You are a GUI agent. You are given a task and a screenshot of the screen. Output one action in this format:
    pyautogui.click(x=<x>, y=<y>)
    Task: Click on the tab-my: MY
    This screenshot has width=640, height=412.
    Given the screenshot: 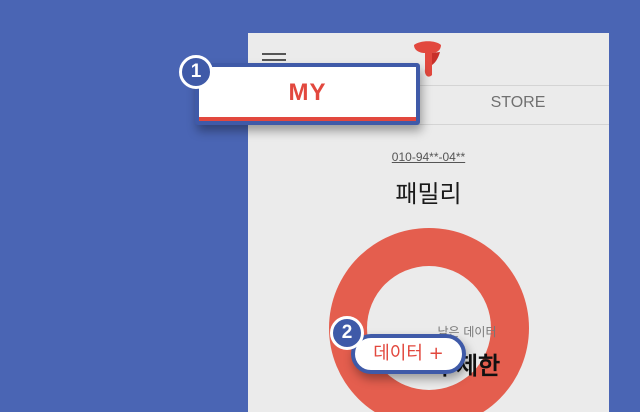 What is the action you would take?
    pyautogui.click(x=307, y=93)
    